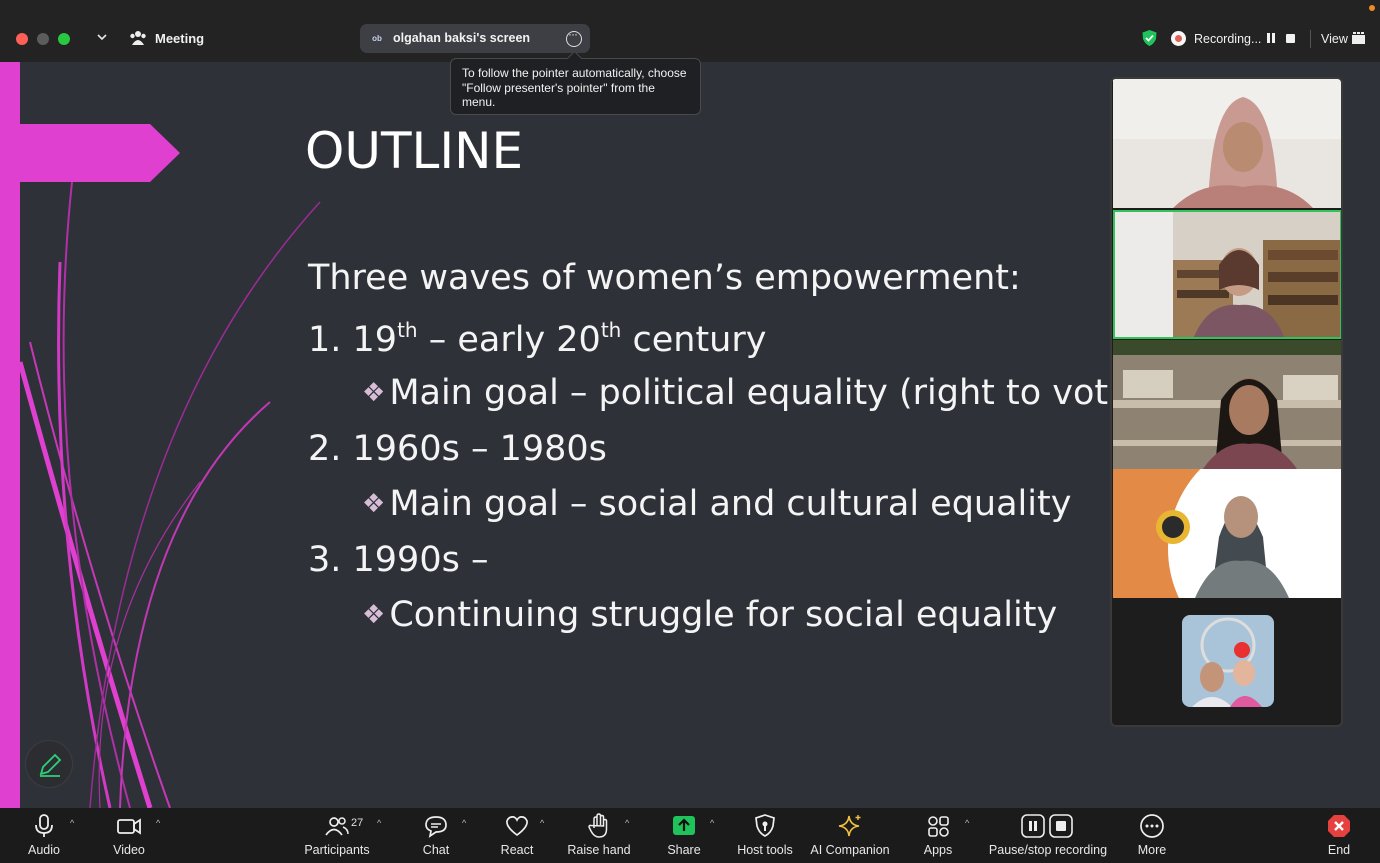 Image resolution: width=1380 pixels, height=863 pixels. I want to click on chat-button: Chat, so click(436, 835).